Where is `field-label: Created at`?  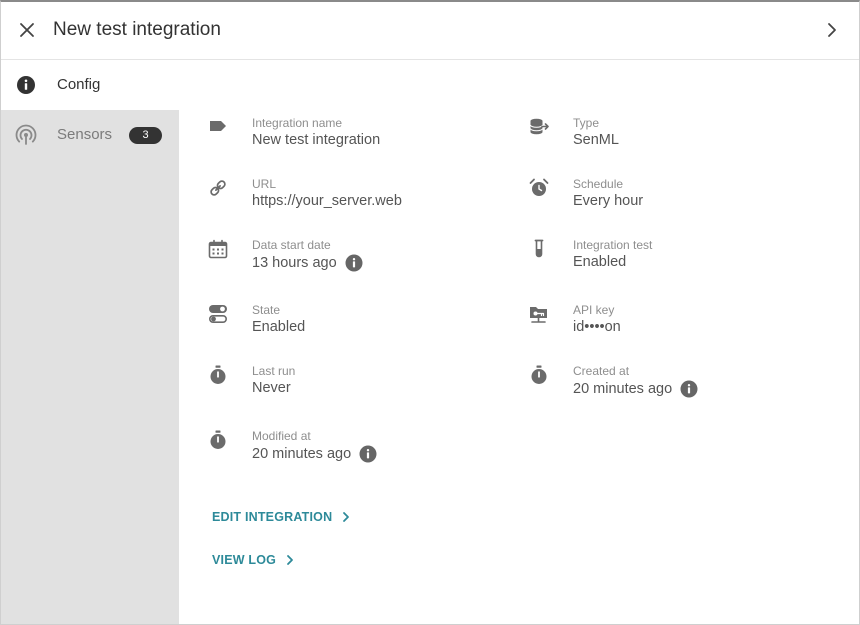 field-label: Created at is located at coordinates (601, 371).